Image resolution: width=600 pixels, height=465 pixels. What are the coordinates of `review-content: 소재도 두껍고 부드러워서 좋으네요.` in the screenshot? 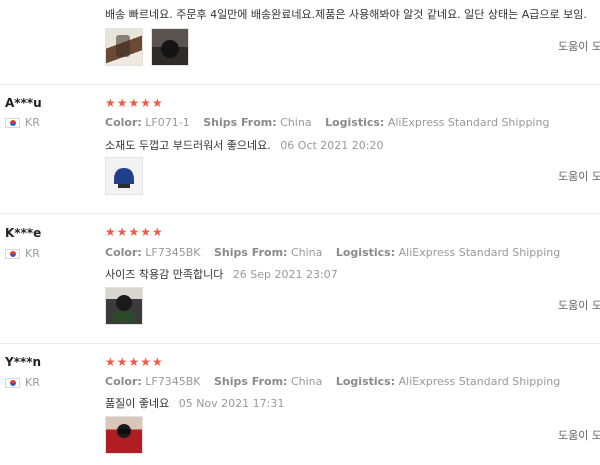 It's located at (188, 145).